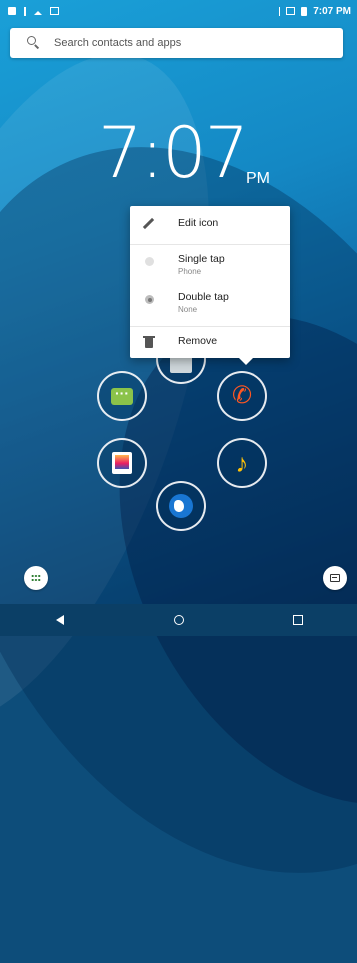 The image size is (357, 963). I want to click on widget-drawer-button, so click(335, 578).